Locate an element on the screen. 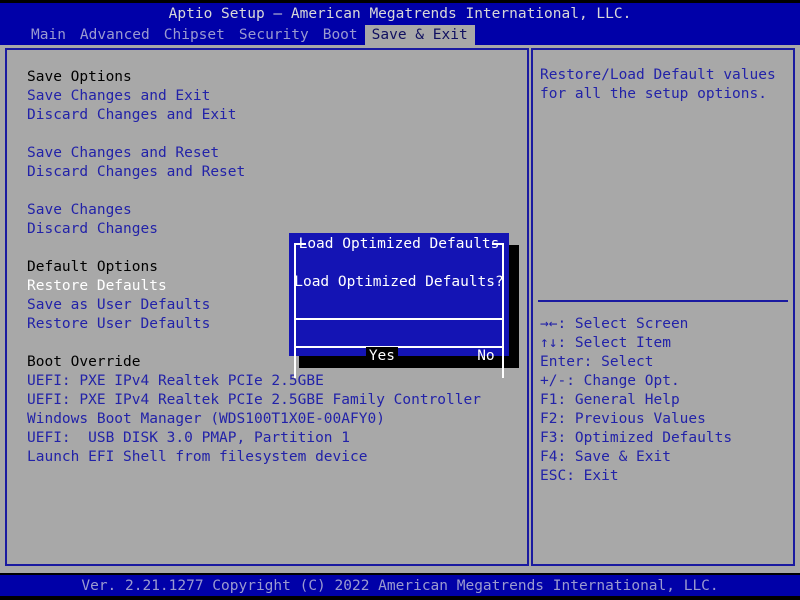  legend-previous-values: F2: Previous Values is located at coordinates (623, 419).